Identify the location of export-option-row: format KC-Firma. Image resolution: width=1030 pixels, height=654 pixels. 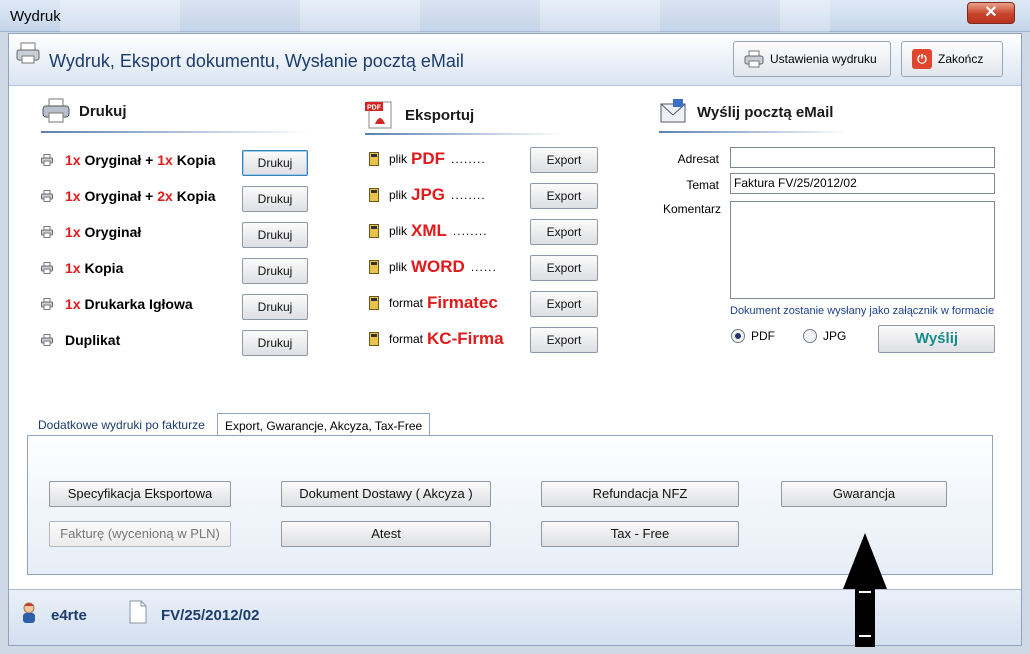
(436, 339).